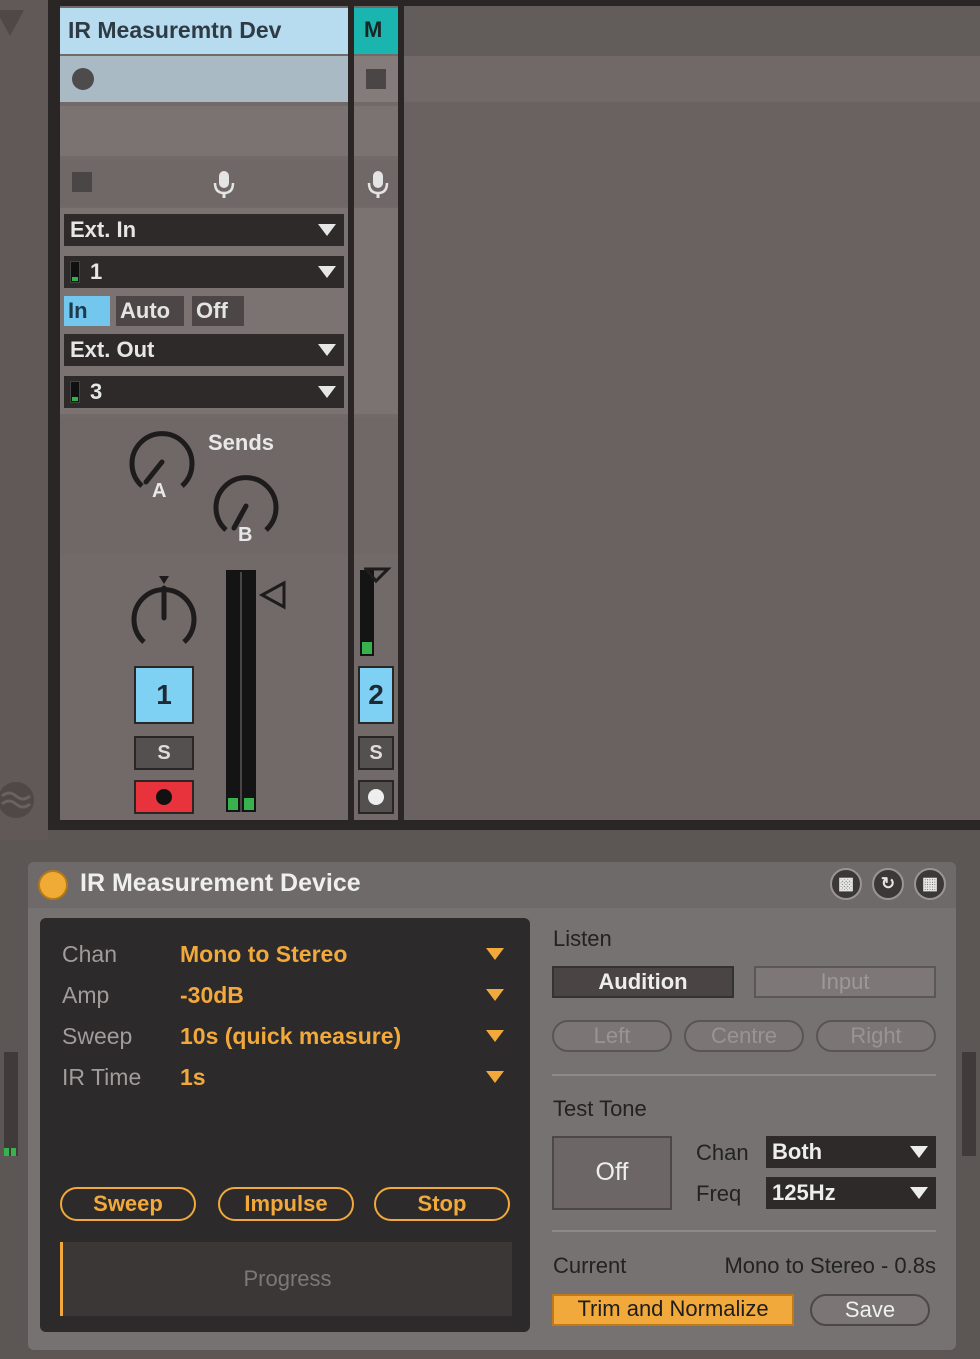  I want to click on listen-left-button: Left, so click(612, 1036).